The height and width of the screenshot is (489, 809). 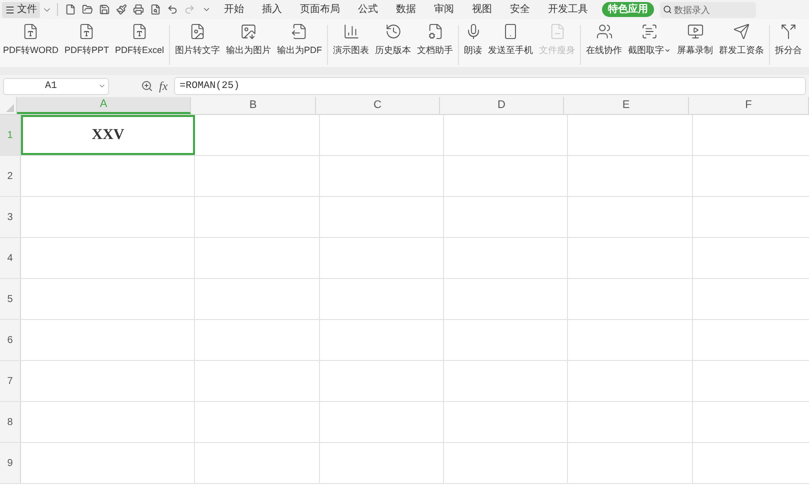 I want to click on row-header: 5, so click(x=10, y=299).